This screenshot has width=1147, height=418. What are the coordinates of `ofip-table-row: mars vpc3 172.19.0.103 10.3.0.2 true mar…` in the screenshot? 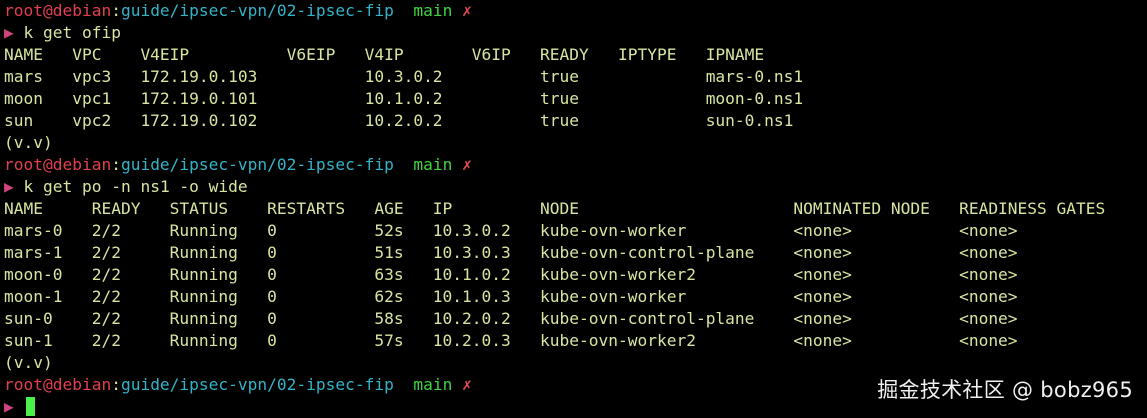 It's located at (404, 76).